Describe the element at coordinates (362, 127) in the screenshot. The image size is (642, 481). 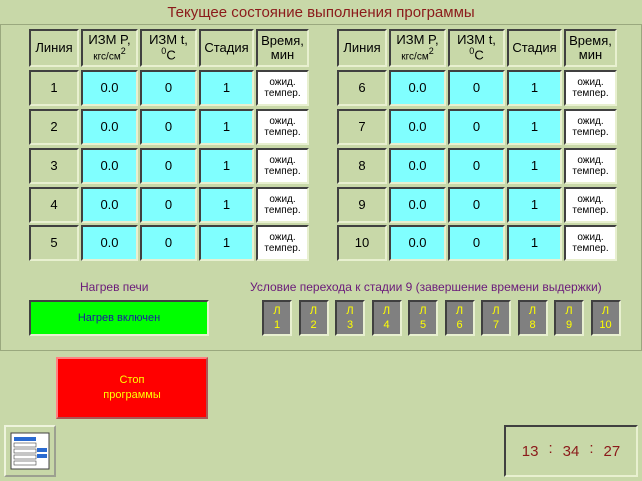
I see `line-number-cell: 7` at that location.